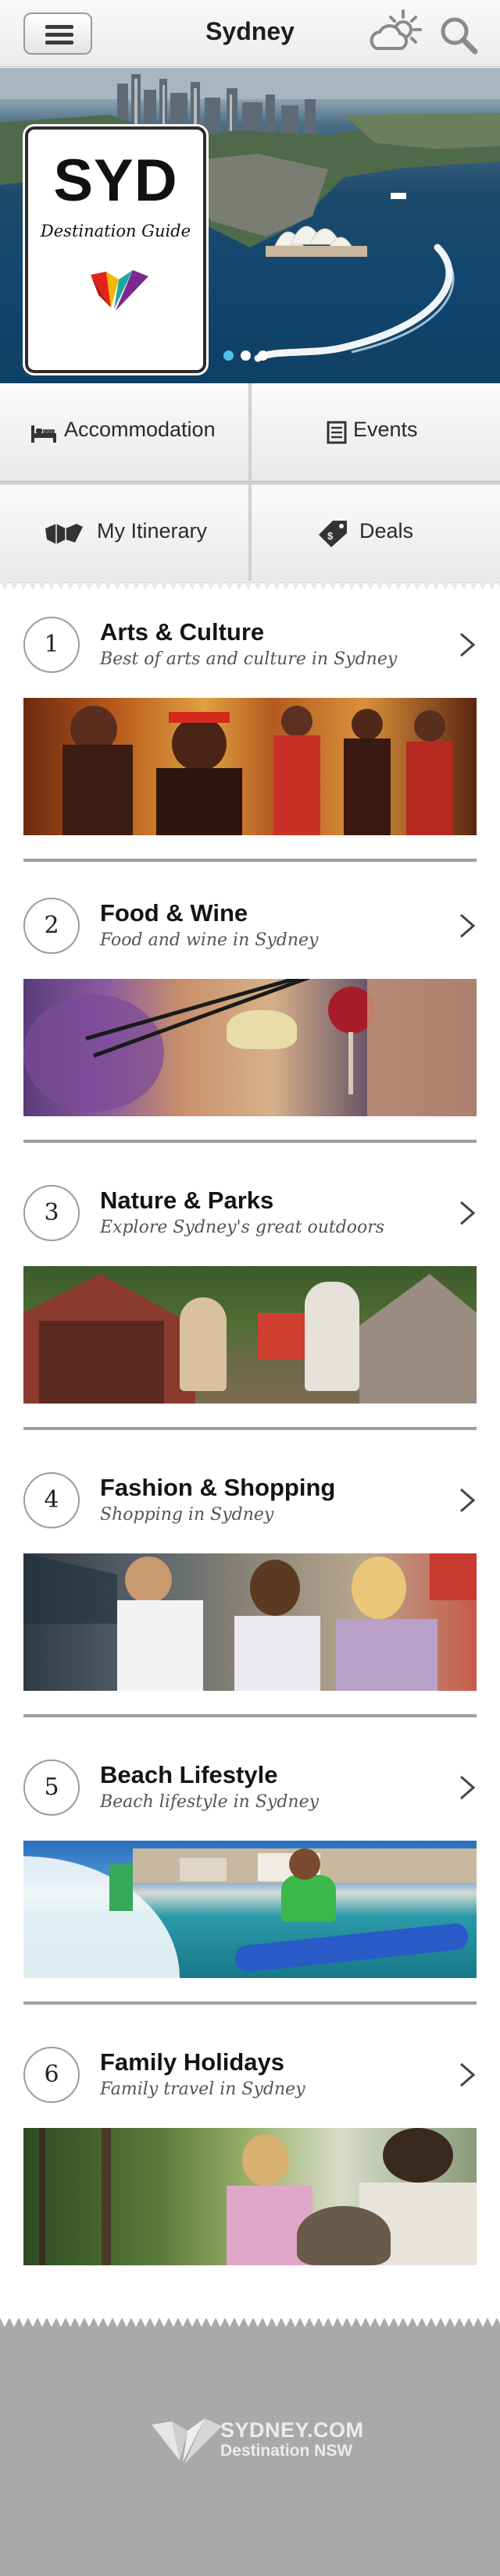 This screenshot has width=500, height=2576. I want to click on footer-brand: SYDNEY.COM, so click(292, 2430).